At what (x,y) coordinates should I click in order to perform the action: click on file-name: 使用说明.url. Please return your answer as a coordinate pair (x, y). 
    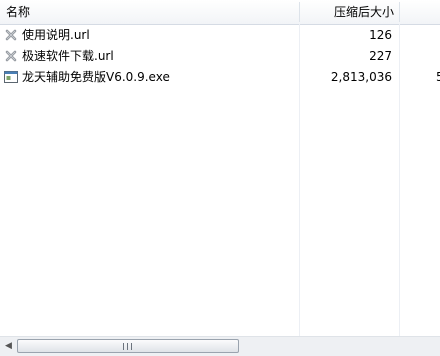
    Looking at the image, I should click on (56, 35).